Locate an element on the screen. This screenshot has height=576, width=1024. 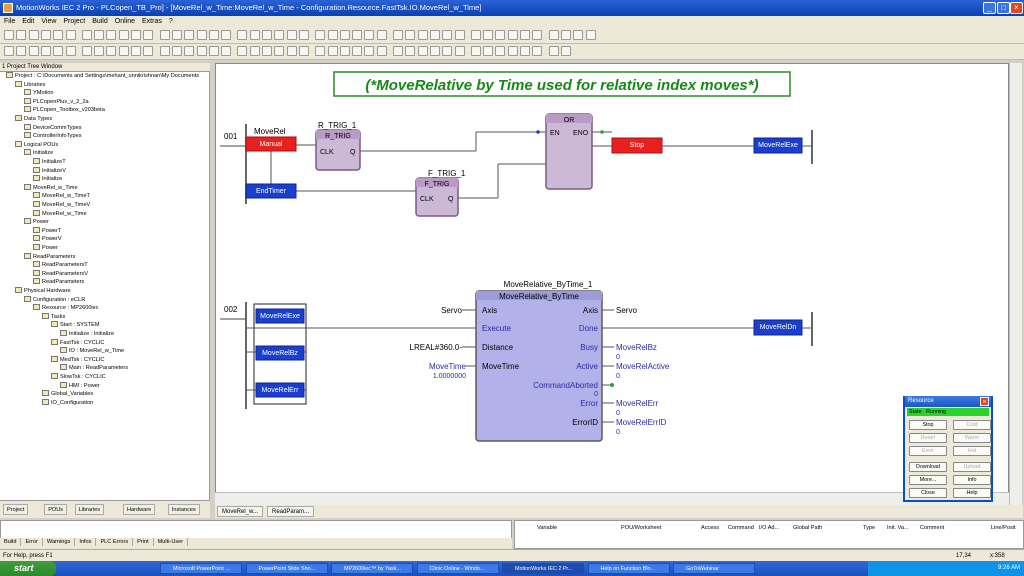
tree-node: ReadParametersV is located at coordinates (60, 273).